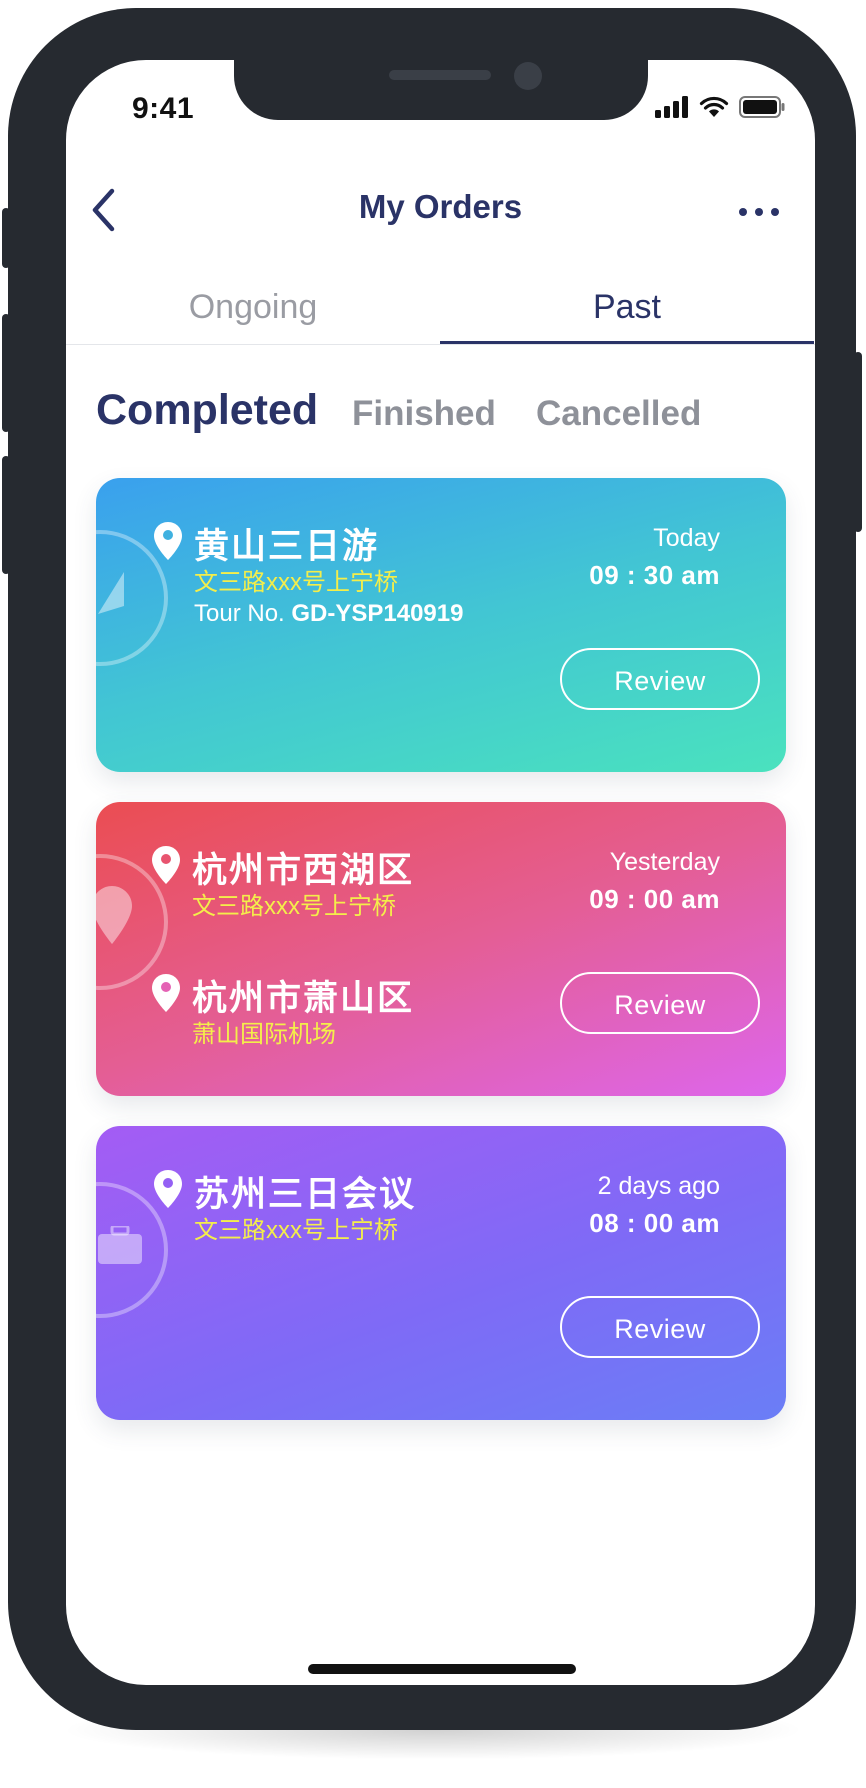 The width and height of the screenshot is (866, 1788). I want to click on navigation-bar: My Orders, so click(440, 210).